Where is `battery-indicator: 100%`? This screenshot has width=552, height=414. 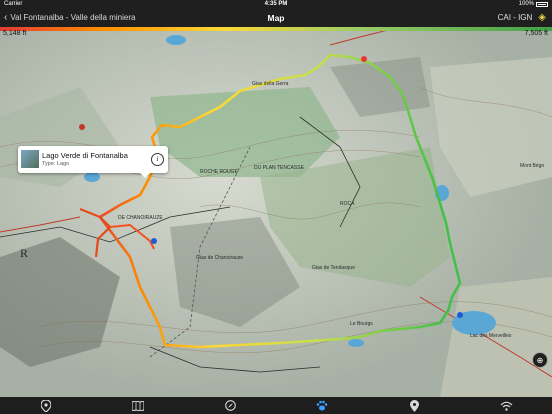 battery-indicator: 100% is located at coordinates (533, 4).